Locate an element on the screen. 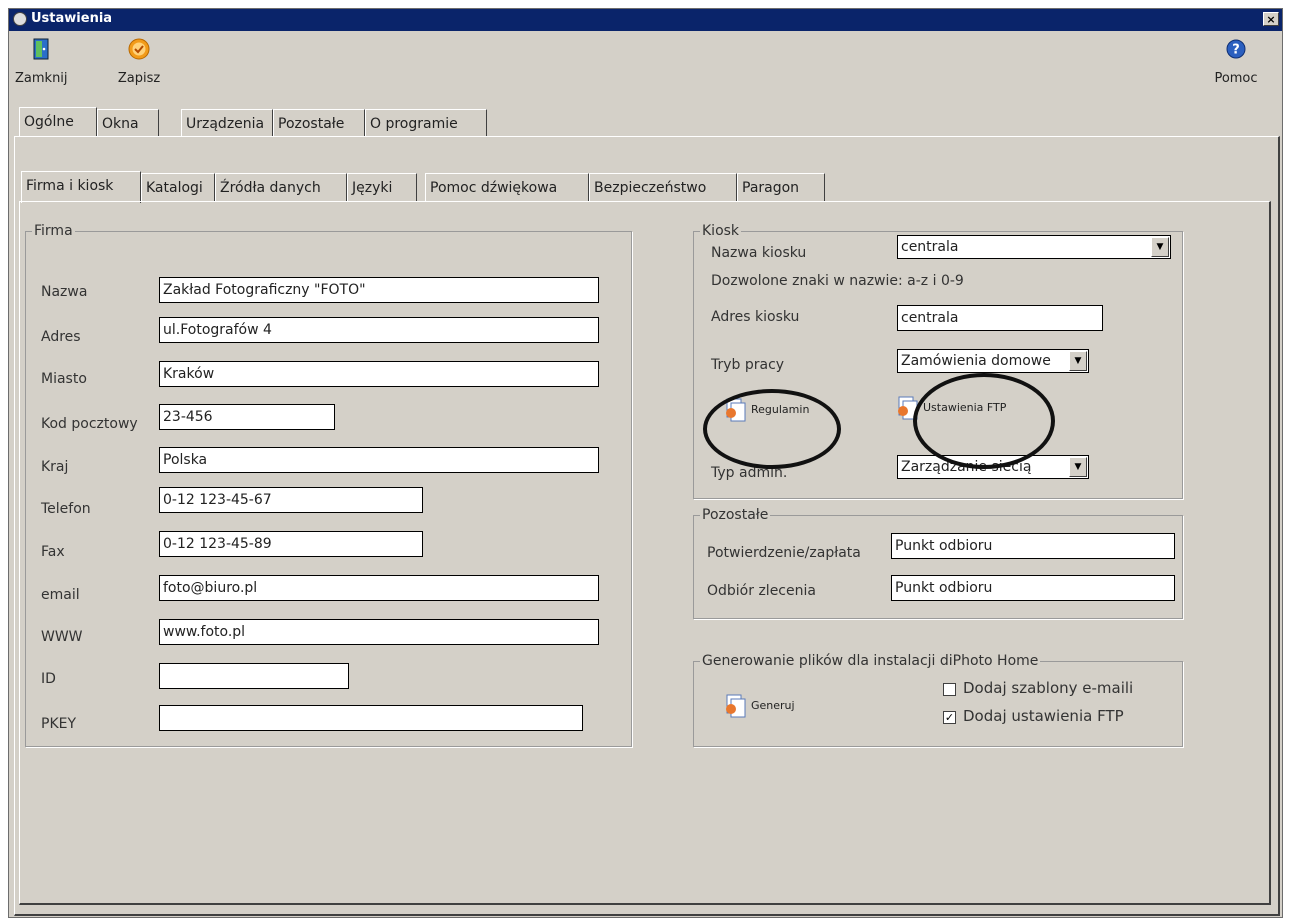 The image size is (1289, 921). odbior-label: Odbiór zlecenia is located at coordinates (761, 591).